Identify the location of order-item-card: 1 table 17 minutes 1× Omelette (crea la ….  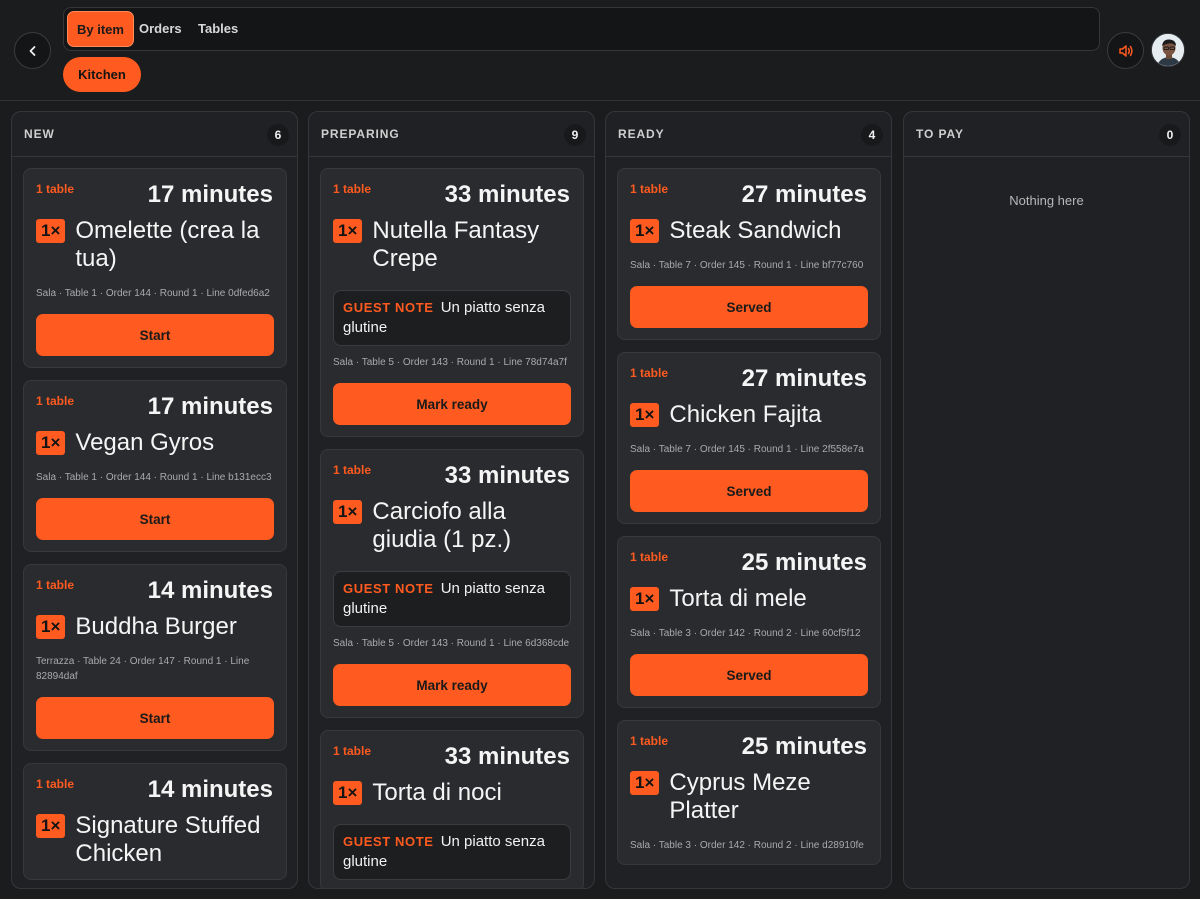
(155, 268).